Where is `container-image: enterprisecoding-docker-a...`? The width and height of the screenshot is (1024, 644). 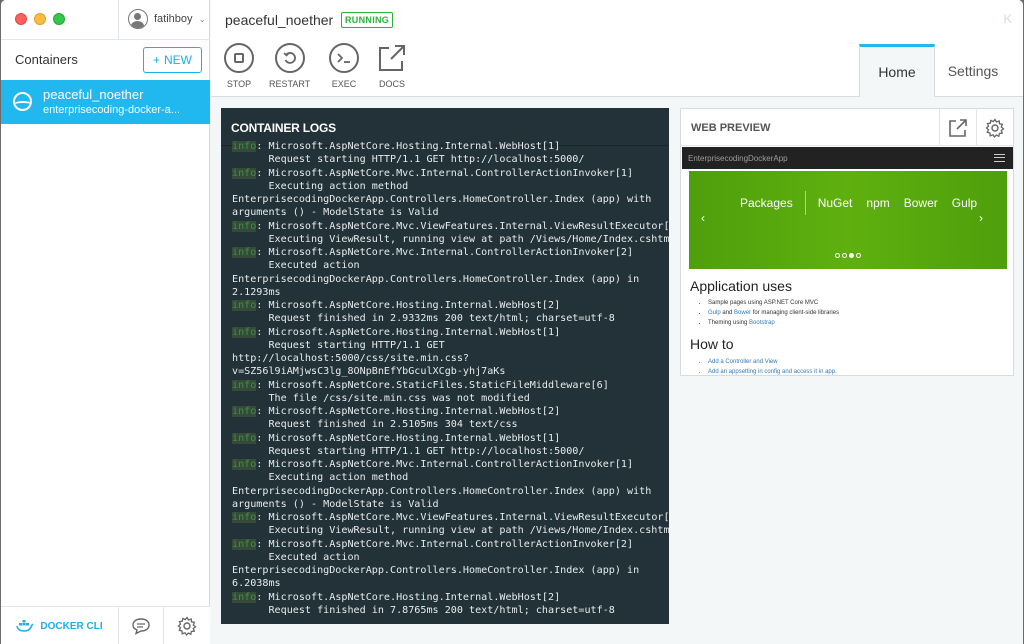
container-image: enterprisecoding-docker-a... is located at coordinates (111, 110).